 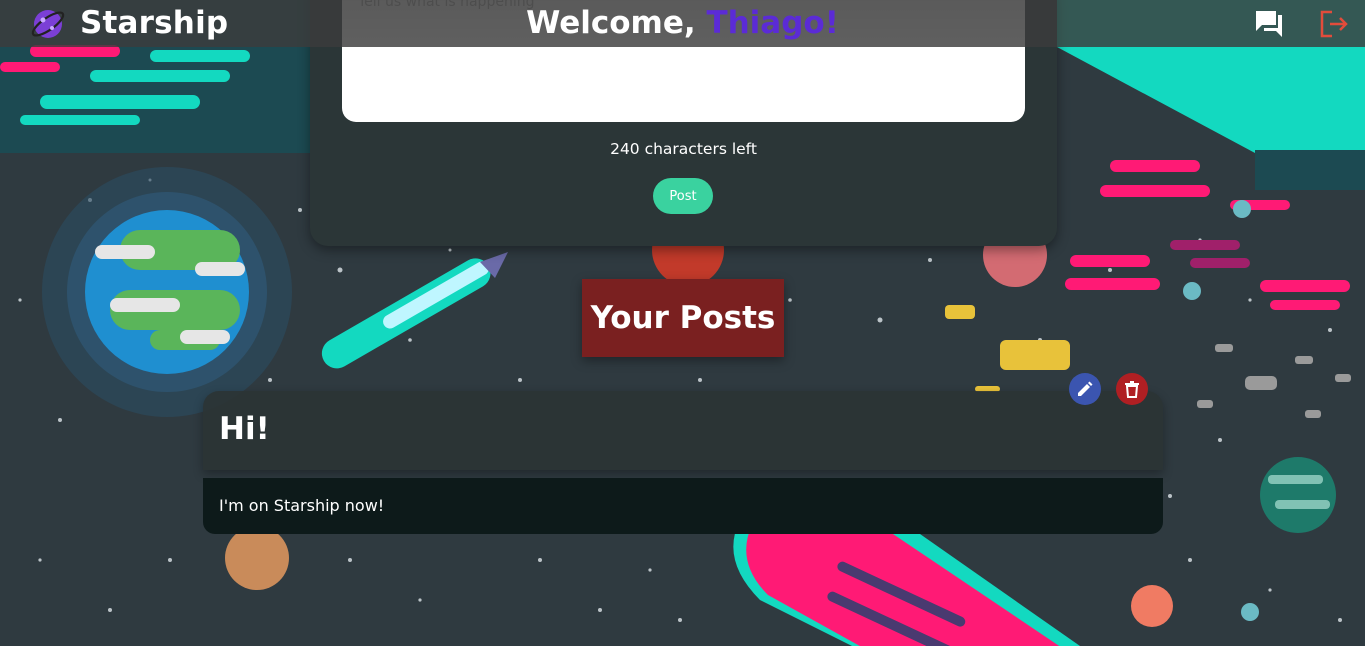 What do you see at coordinates (48, 24) in the screenshot?
I see `planet-logo-icon` at bounding box center [48, 24].